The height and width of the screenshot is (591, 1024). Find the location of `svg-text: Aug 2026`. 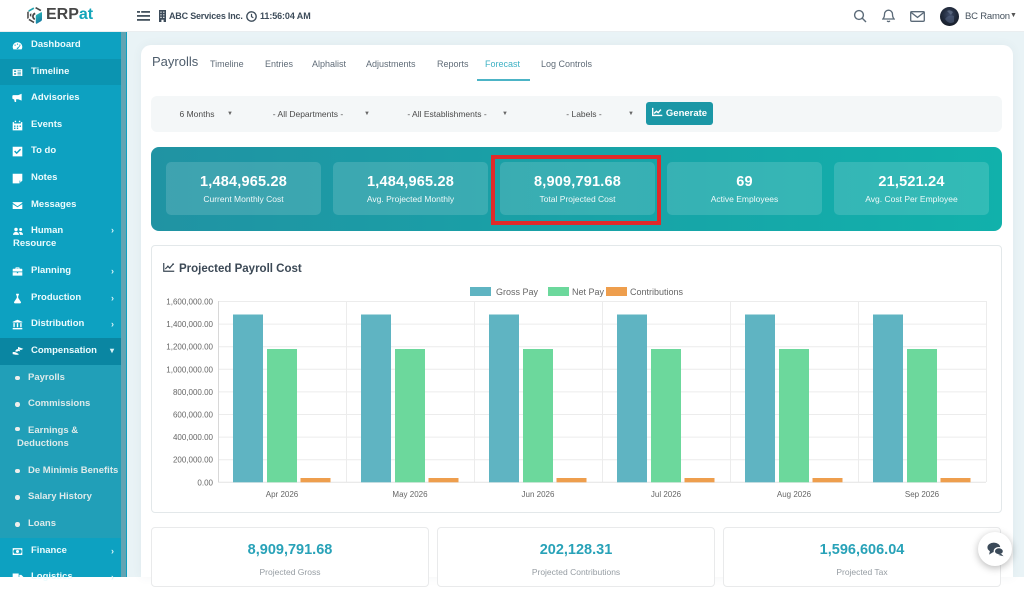

svg-text: Aug 2026 is located at coordinates (794, 494).